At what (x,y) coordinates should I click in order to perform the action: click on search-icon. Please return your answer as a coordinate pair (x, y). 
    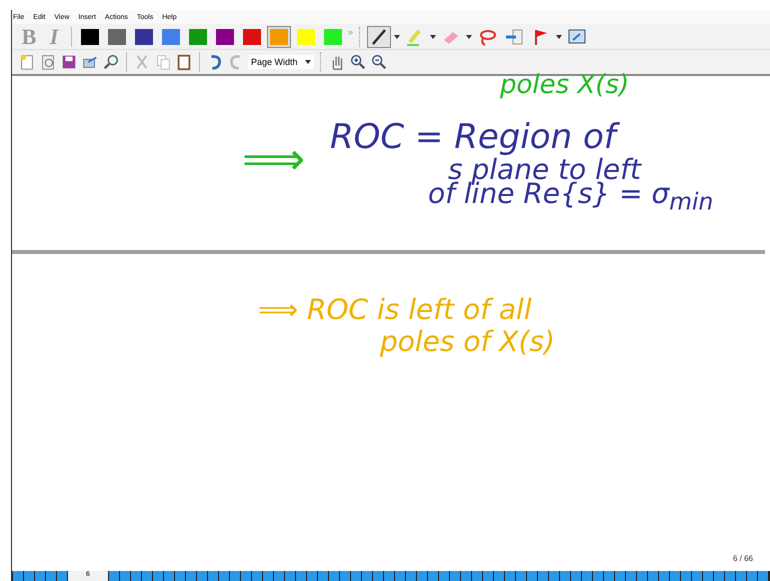
    Looking at the image, I should click on (111, 62).